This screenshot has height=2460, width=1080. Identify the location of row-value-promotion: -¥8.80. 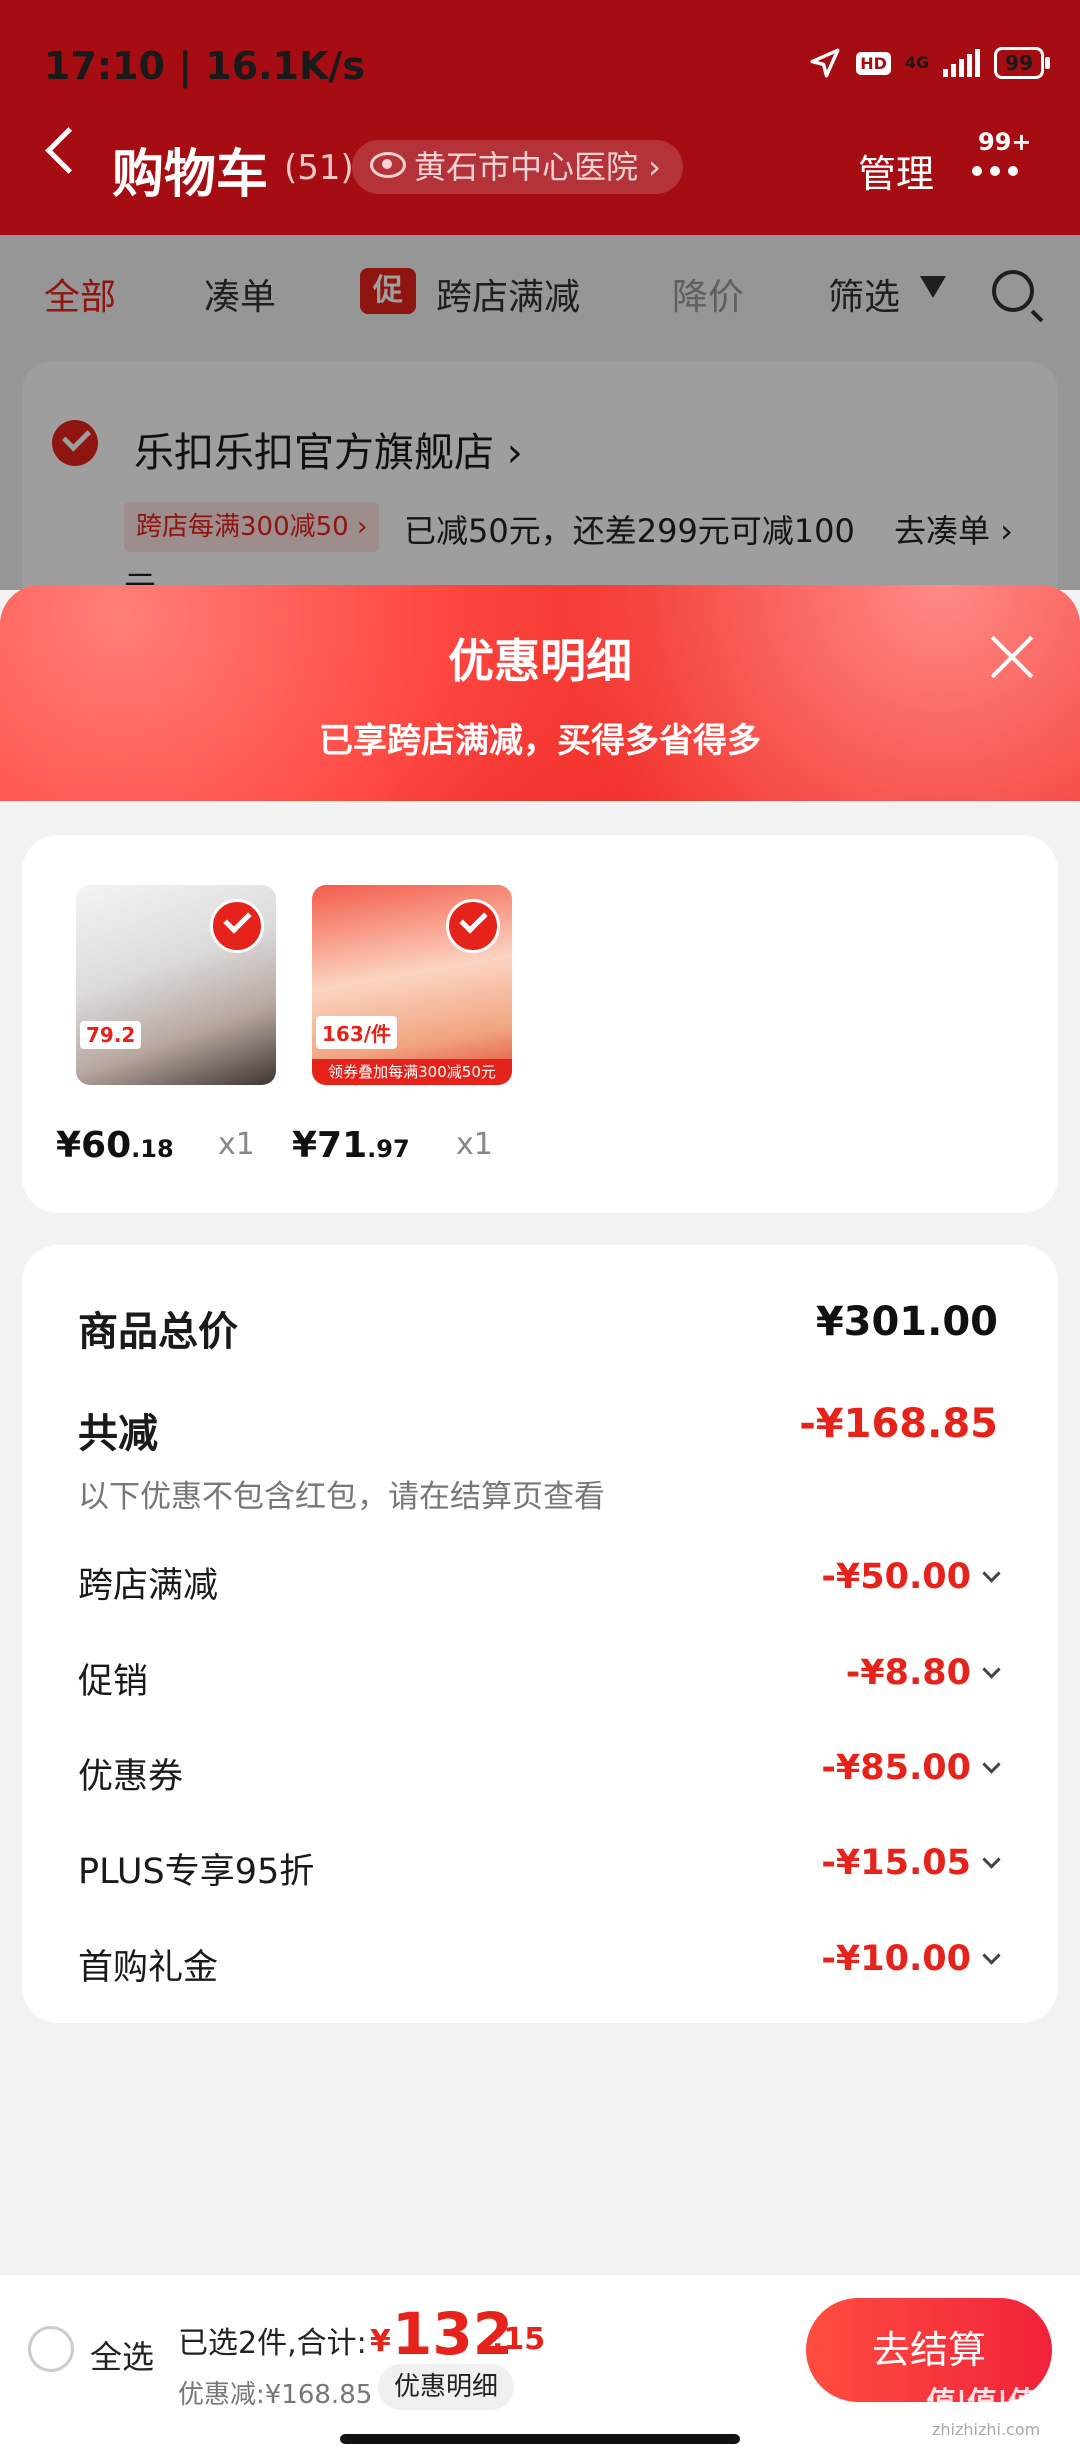
(923, 1673).